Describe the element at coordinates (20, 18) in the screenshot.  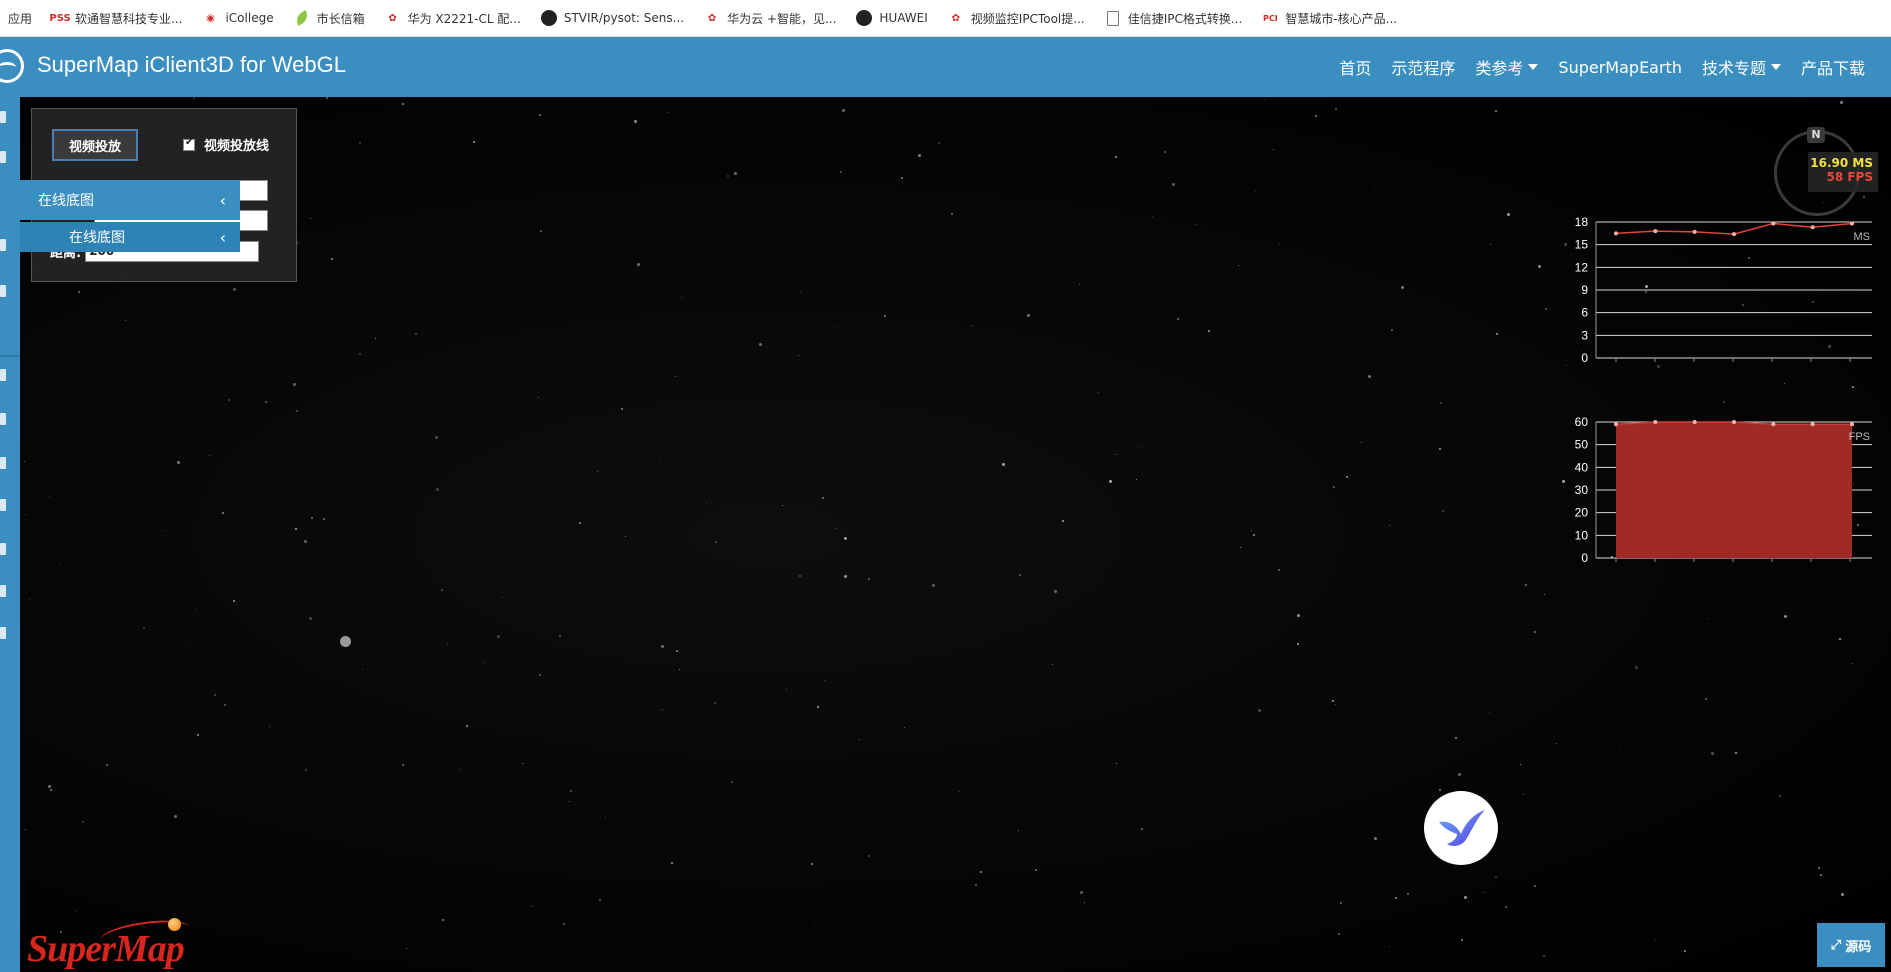
I see `bookmark-apps: 应用` at that location.